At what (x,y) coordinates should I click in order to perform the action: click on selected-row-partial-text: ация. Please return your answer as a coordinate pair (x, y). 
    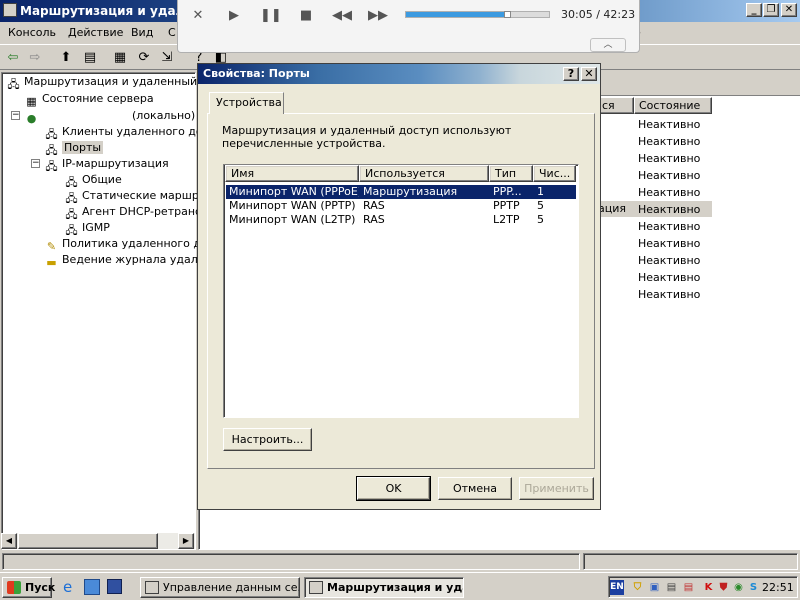
    Looking at the image, I should click on (612, 208).